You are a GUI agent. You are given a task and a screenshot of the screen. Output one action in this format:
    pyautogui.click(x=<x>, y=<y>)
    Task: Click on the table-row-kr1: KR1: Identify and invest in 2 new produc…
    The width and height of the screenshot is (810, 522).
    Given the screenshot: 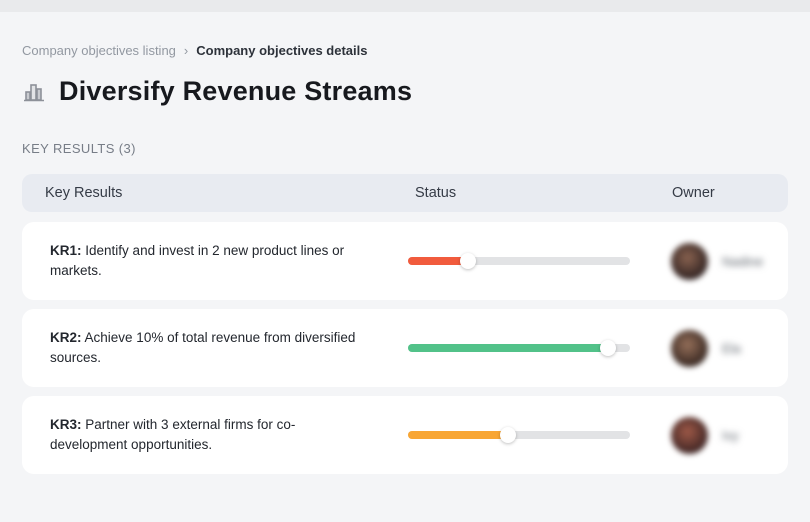 What is the action you would take?
    pyautogui.click(x=405, y=261)
    